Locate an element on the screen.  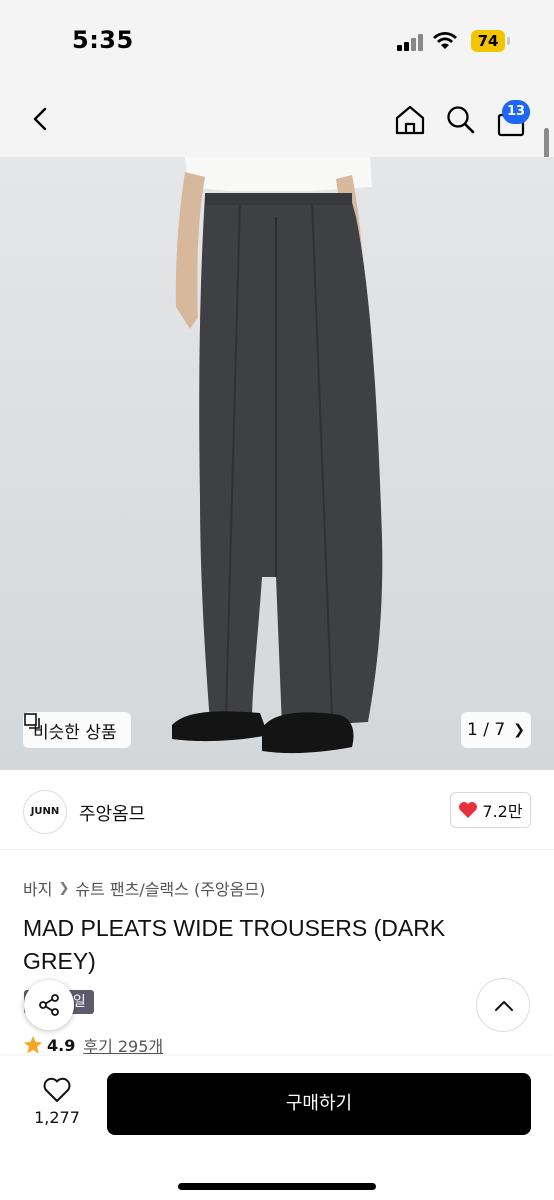
share-icon is located at coordinates (49, 1005).